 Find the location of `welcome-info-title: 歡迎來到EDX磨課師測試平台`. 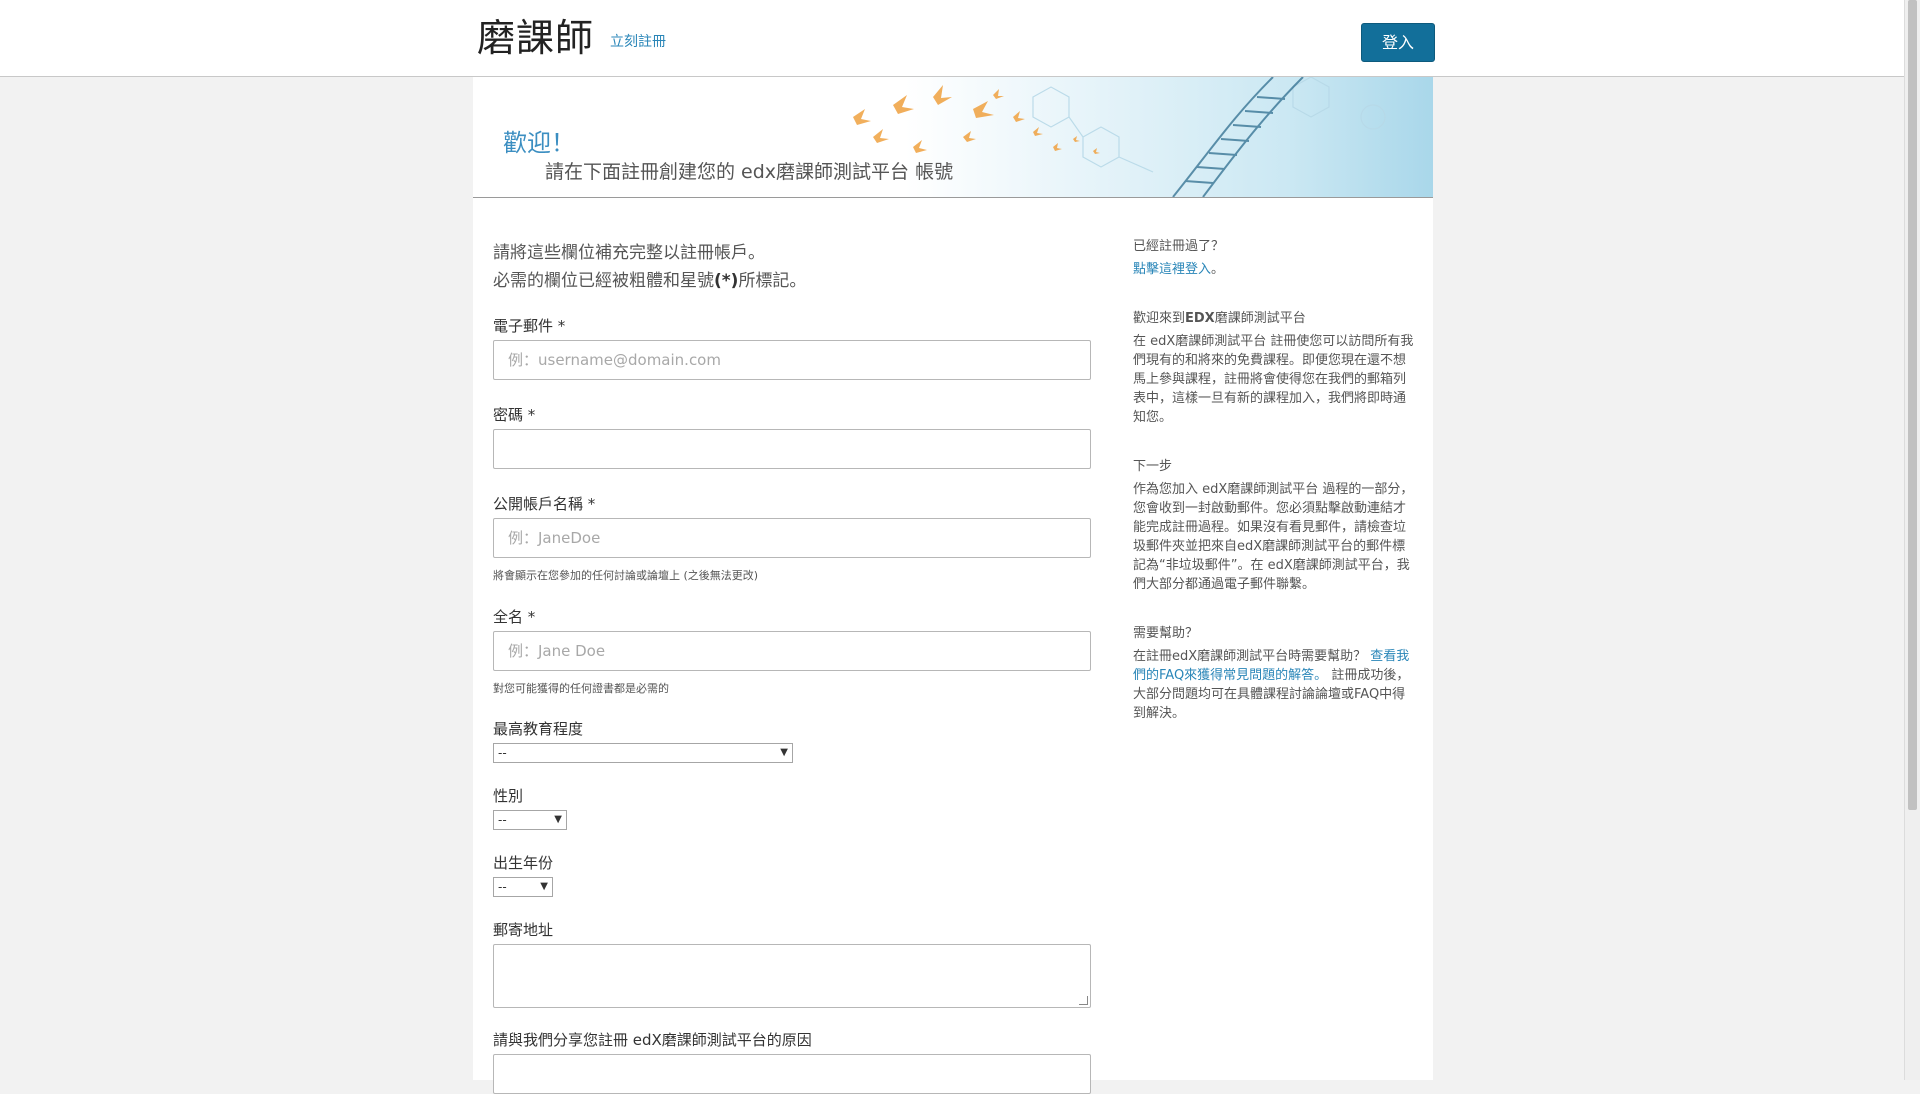

welcome-info-title: 歡迎來到EDX磨課師測試平台 is located at coordinates (1219, 318).